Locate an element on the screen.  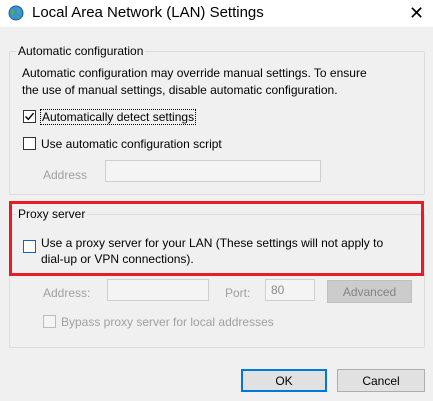
checkmark-icon is located at coordinates (30, 116).